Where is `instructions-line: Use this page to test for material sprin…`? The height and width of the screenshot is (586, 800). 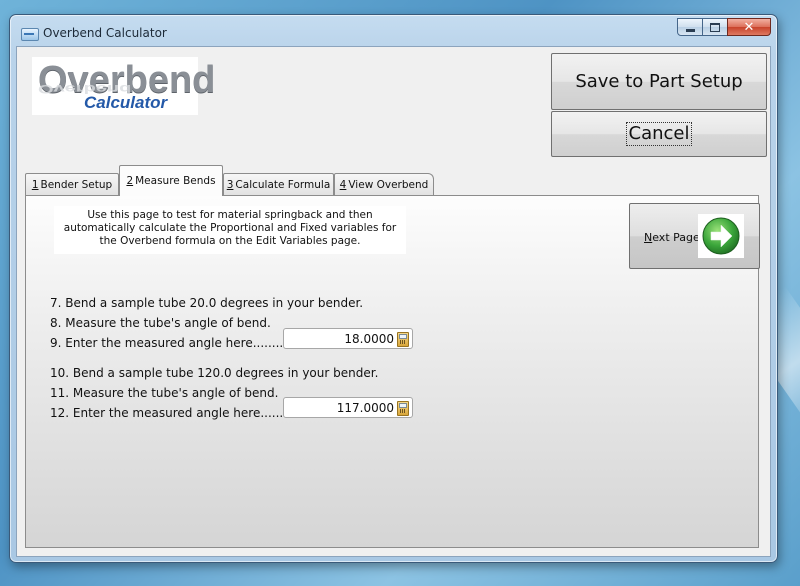
instructions-line: Use this page to test for material sprin… is located at coordinates (230, 215).